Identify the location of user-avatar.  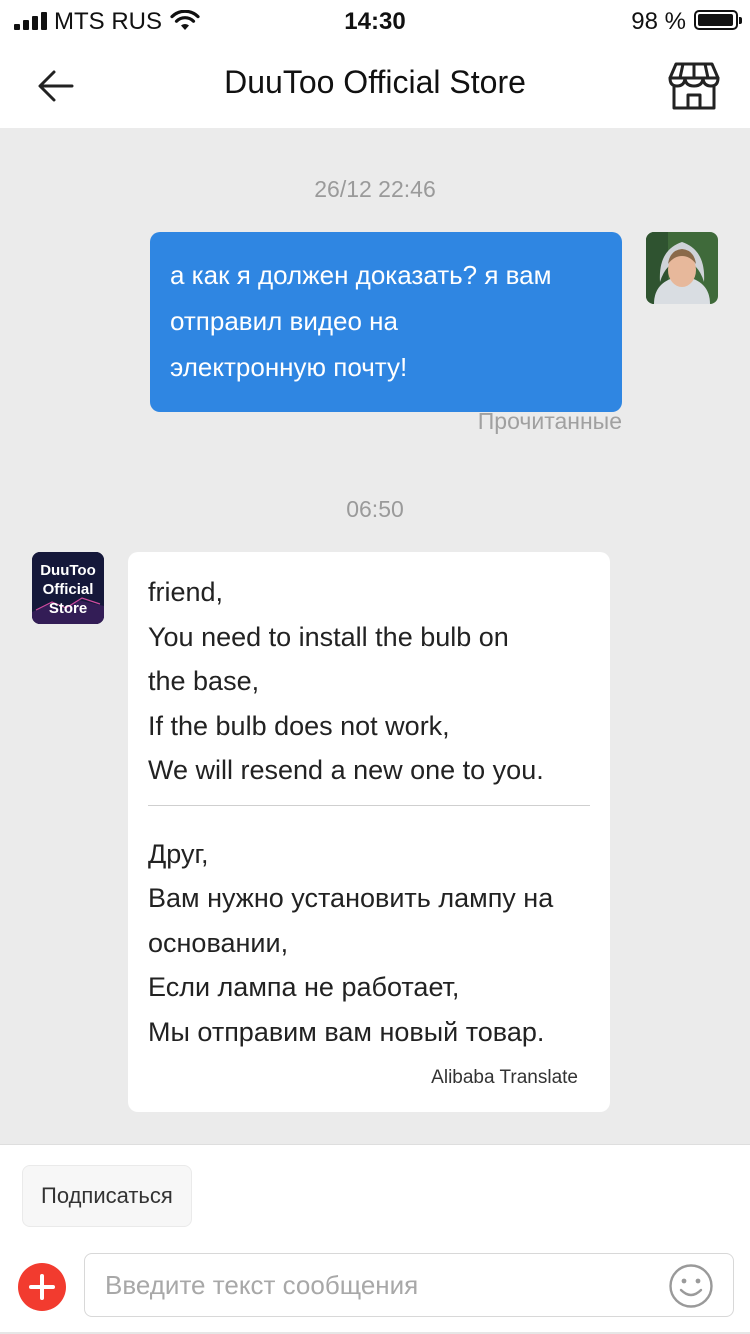
(682, 268).